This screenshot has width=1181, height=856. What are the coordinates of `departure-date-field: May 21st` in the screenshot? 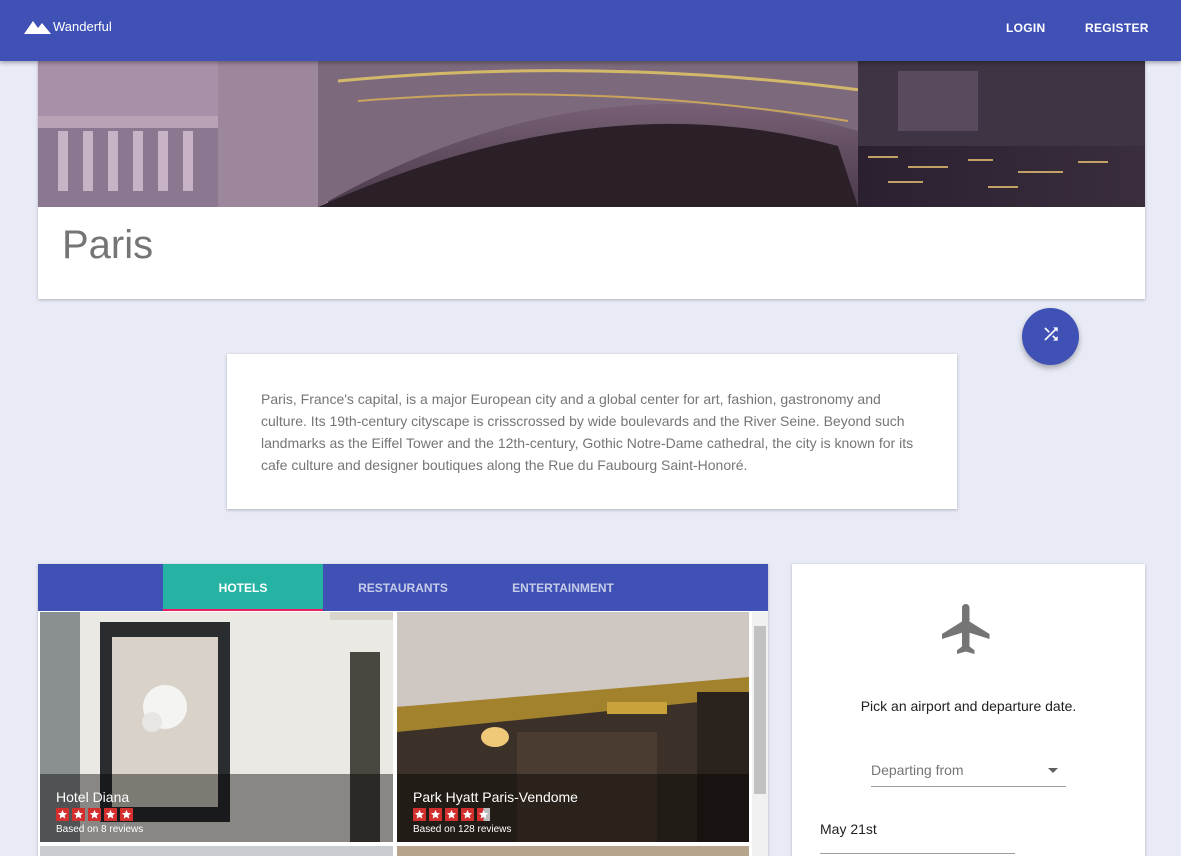 It's located at (917, 834).